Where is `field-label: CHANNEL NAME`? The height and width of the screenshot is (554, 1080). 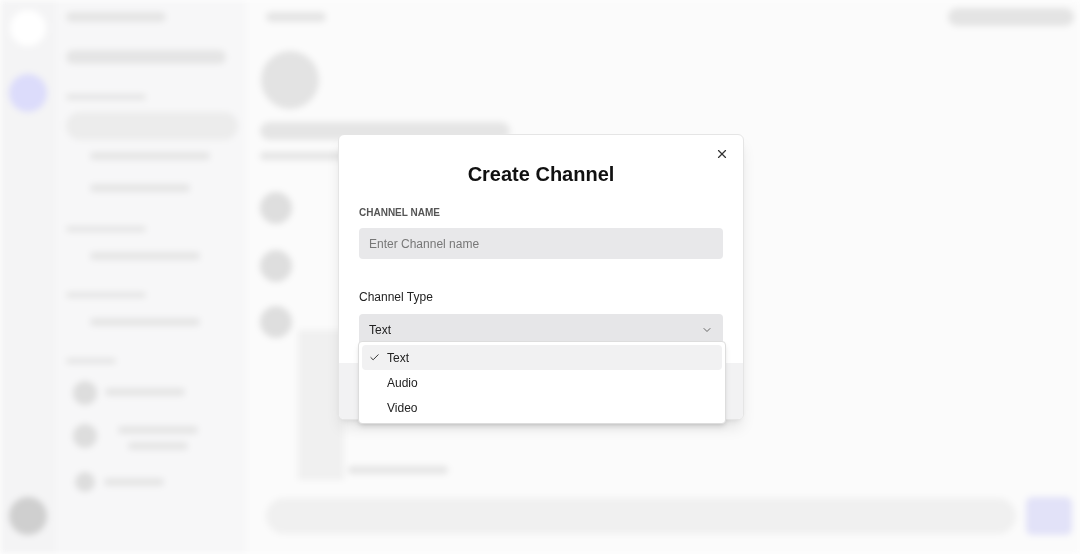 field-label: CHANNEL NAME is located at coordinates (400, 213).